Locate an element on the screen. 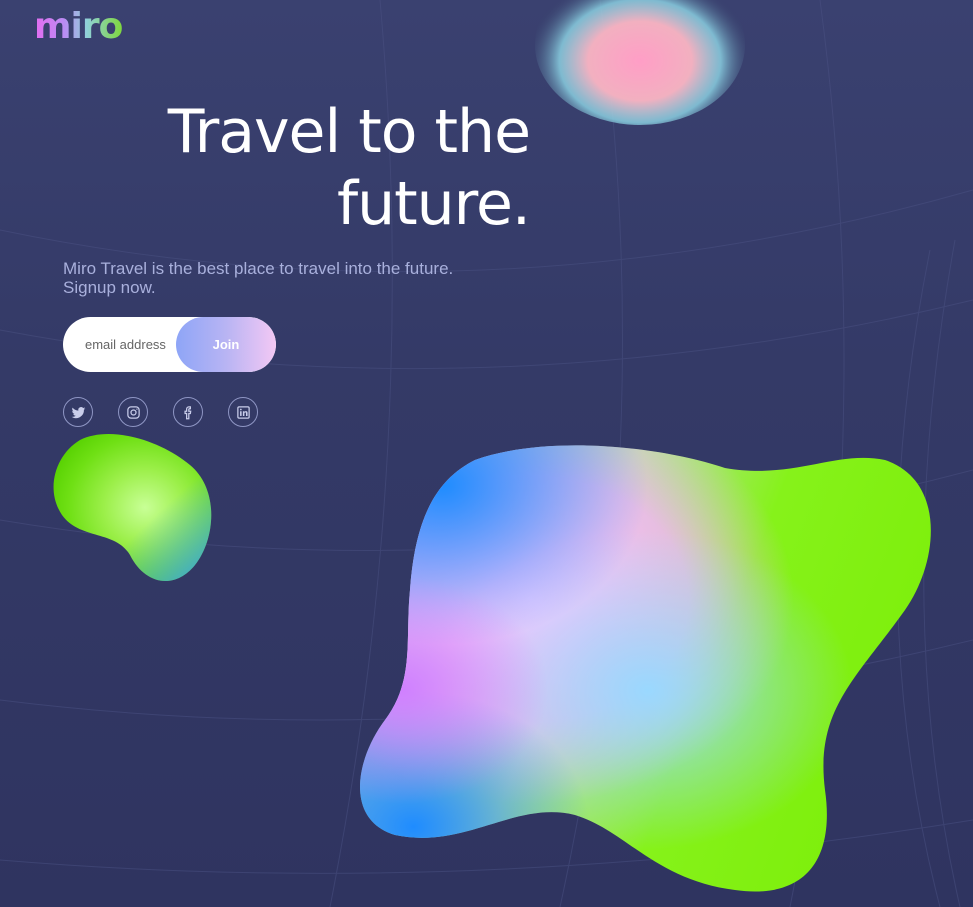 Image resolution: width=973 pixels, height=907 pixels. hero-title: Travel to the future. is located at coordinates (315, 168).